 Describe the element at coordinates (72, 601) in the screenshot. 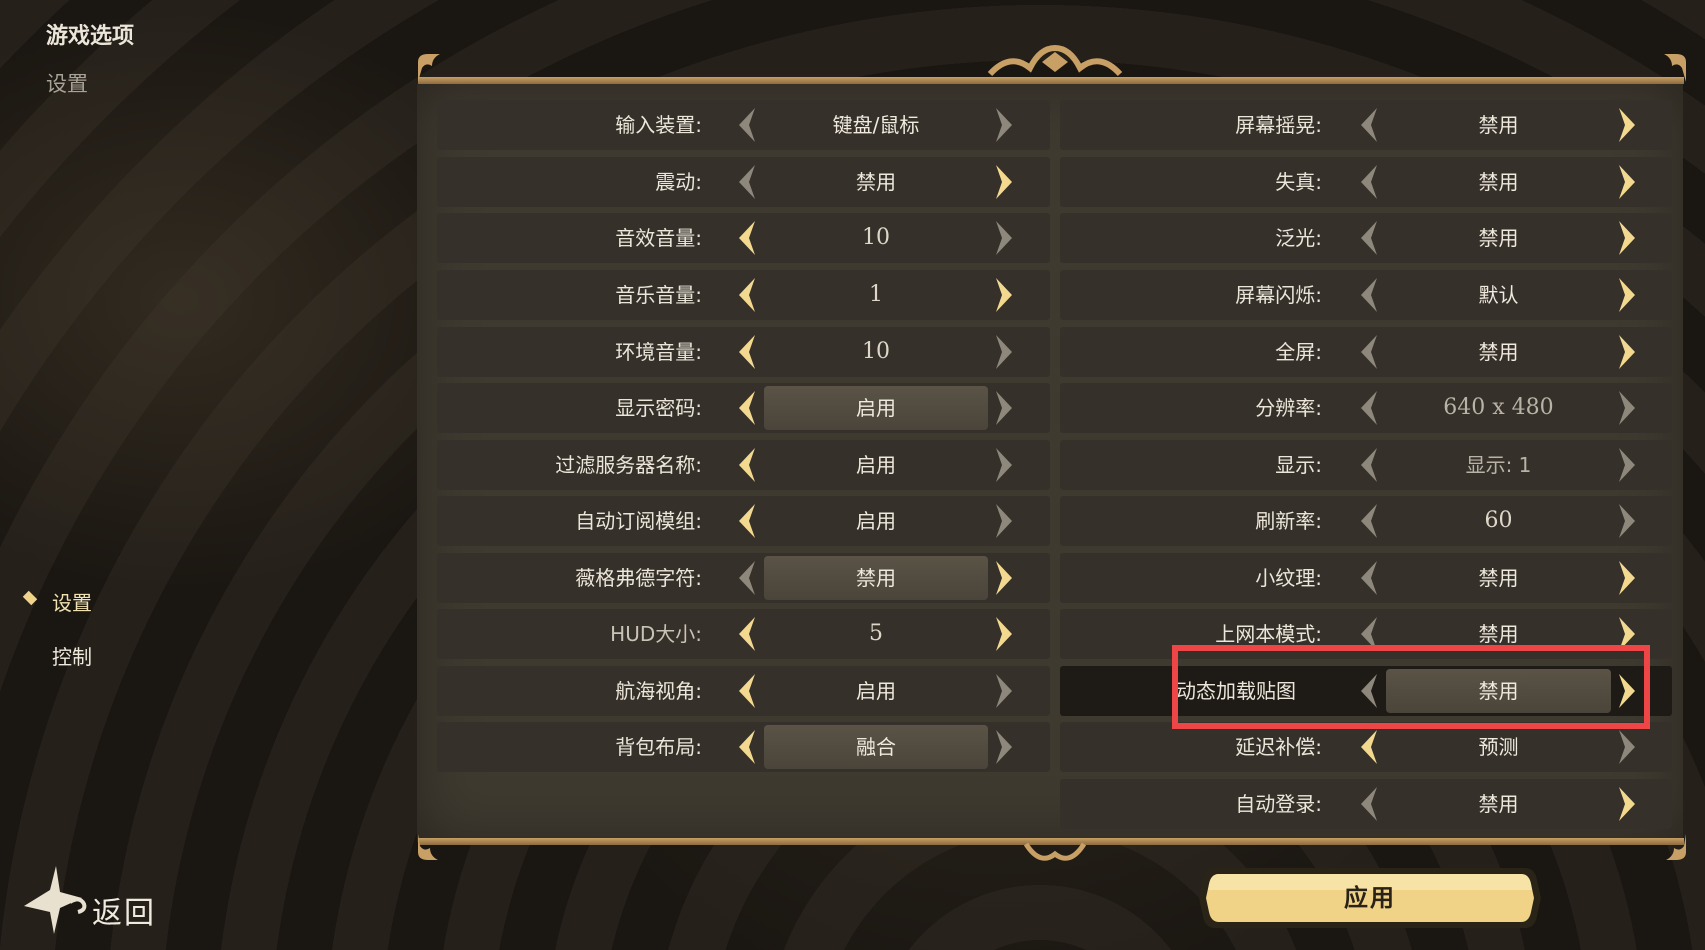

I see `nav-item-settings: 设置` at that location.